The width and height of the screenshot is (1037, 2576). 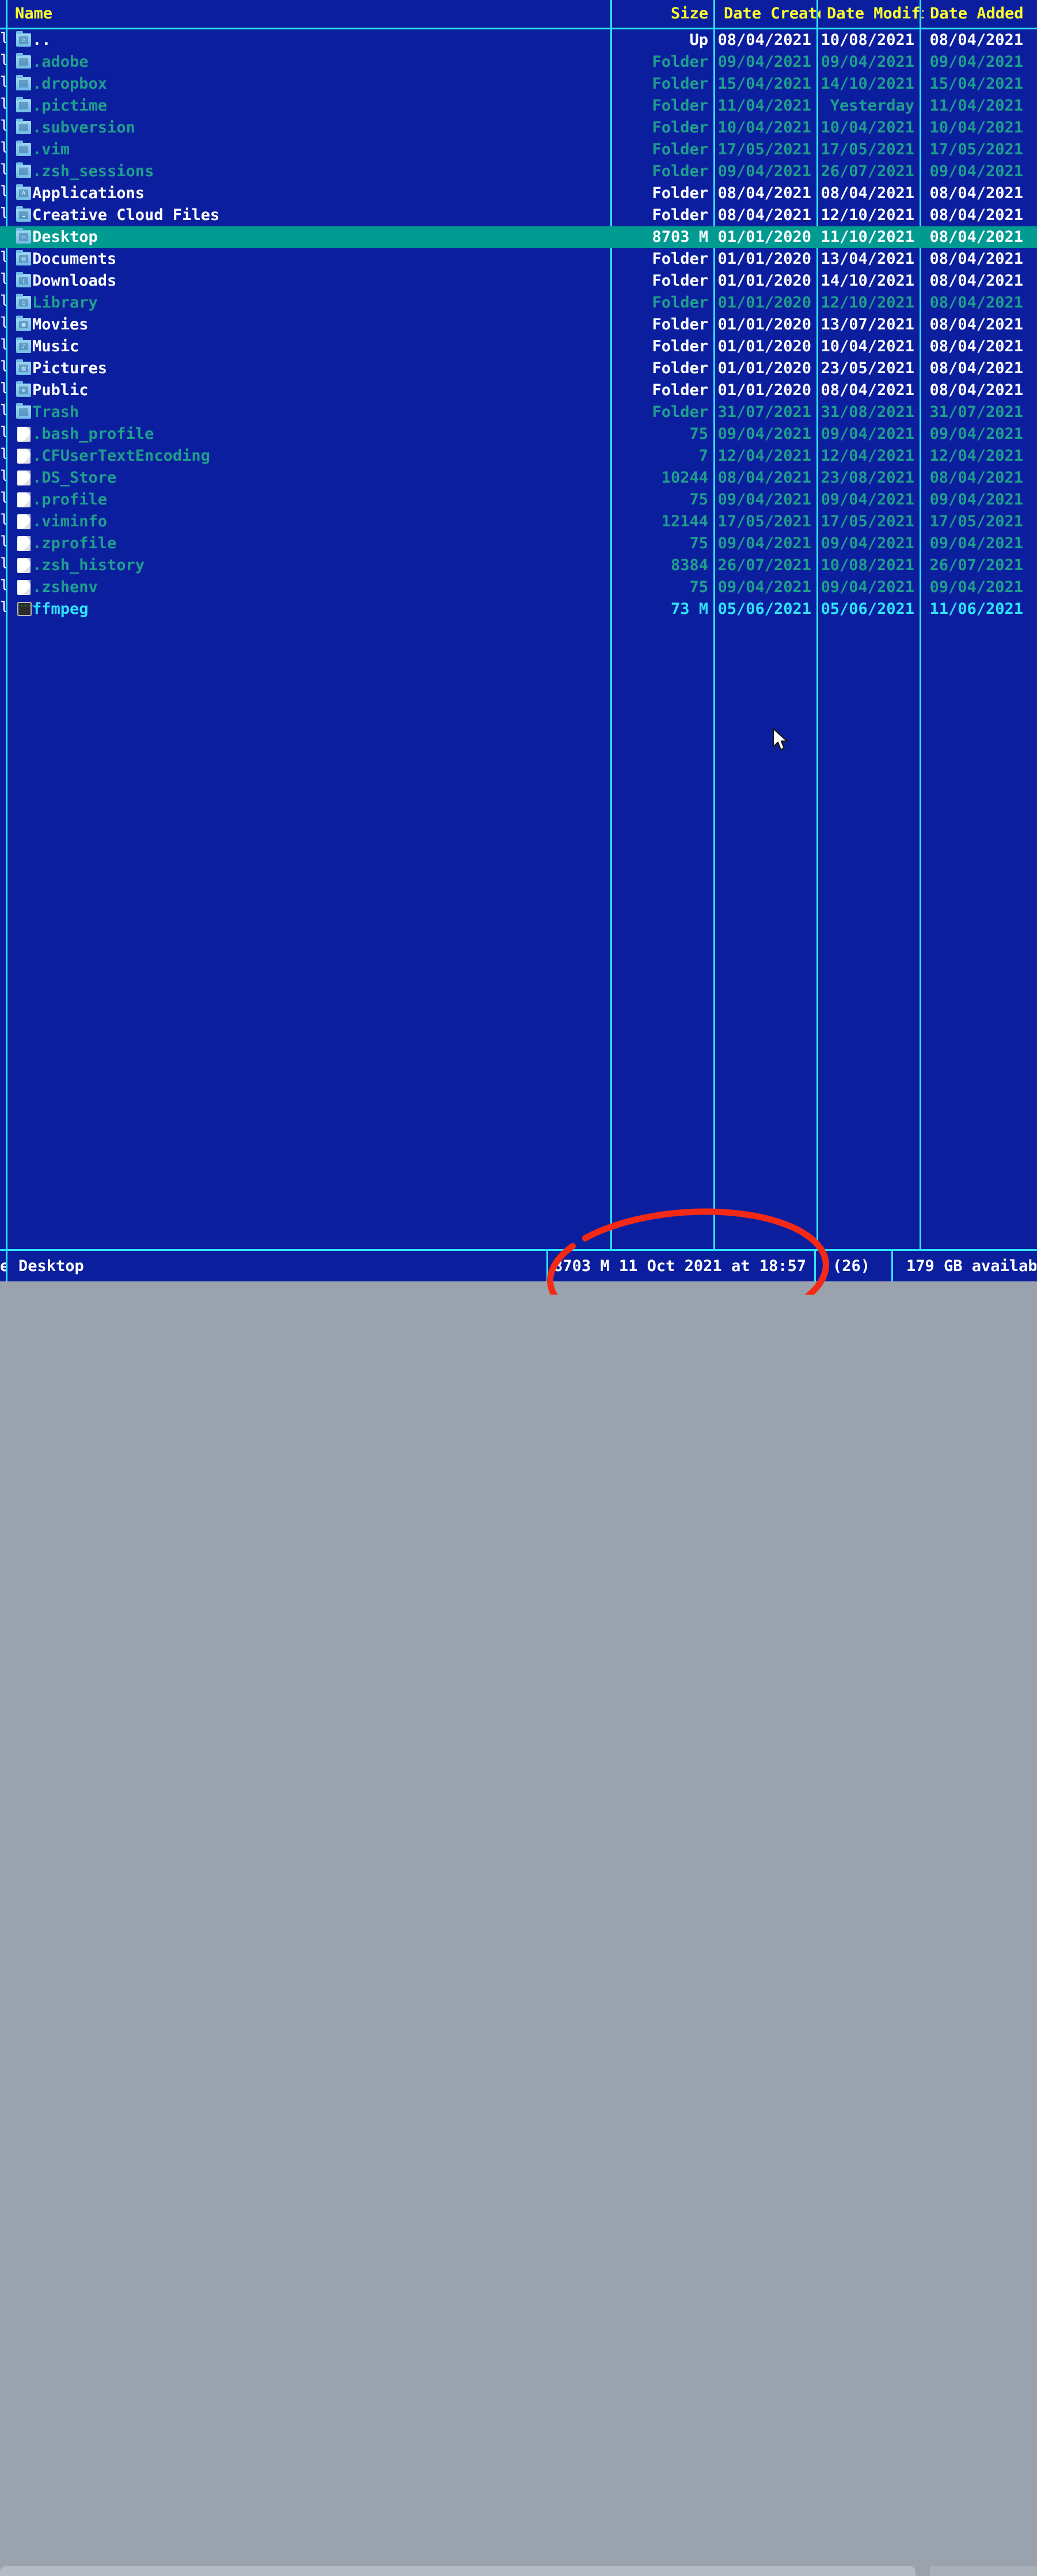 I want to click on status-size-and-time: 8703 M 11 Oct 2021 at 18:57, so click(x=679, y=1266).